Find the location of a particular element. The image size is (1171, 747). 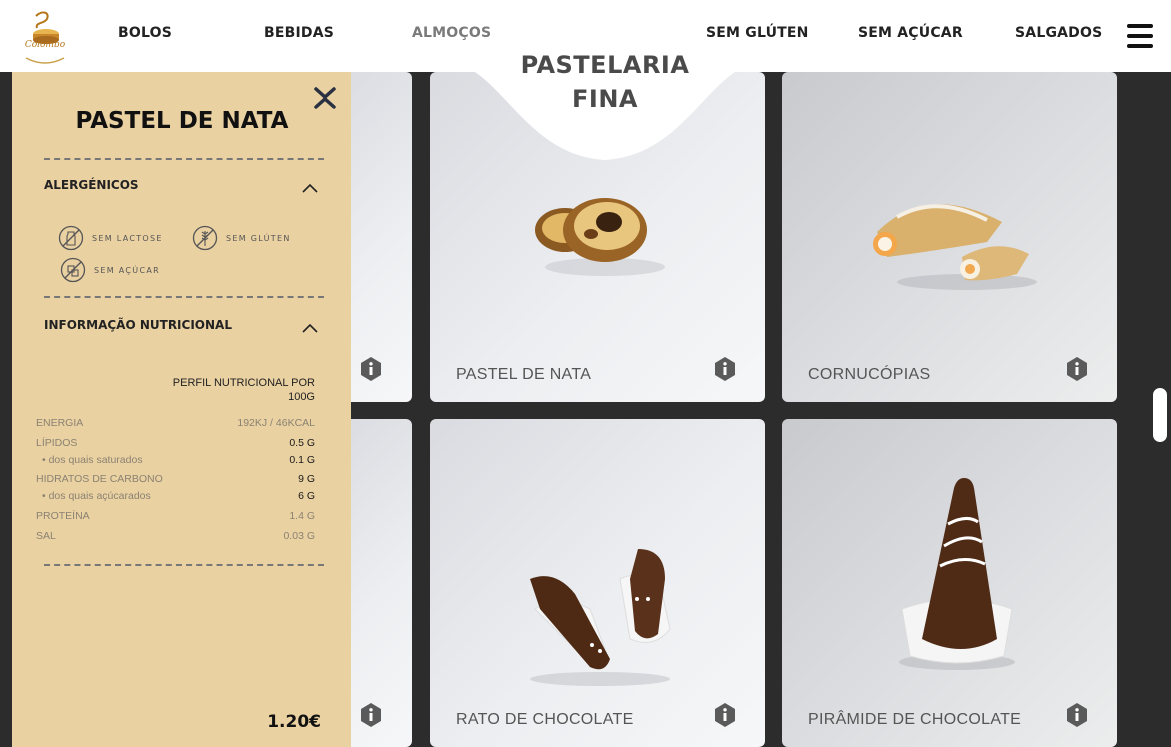

page-title-line-2: FINA is located at coordinates (605, 99).